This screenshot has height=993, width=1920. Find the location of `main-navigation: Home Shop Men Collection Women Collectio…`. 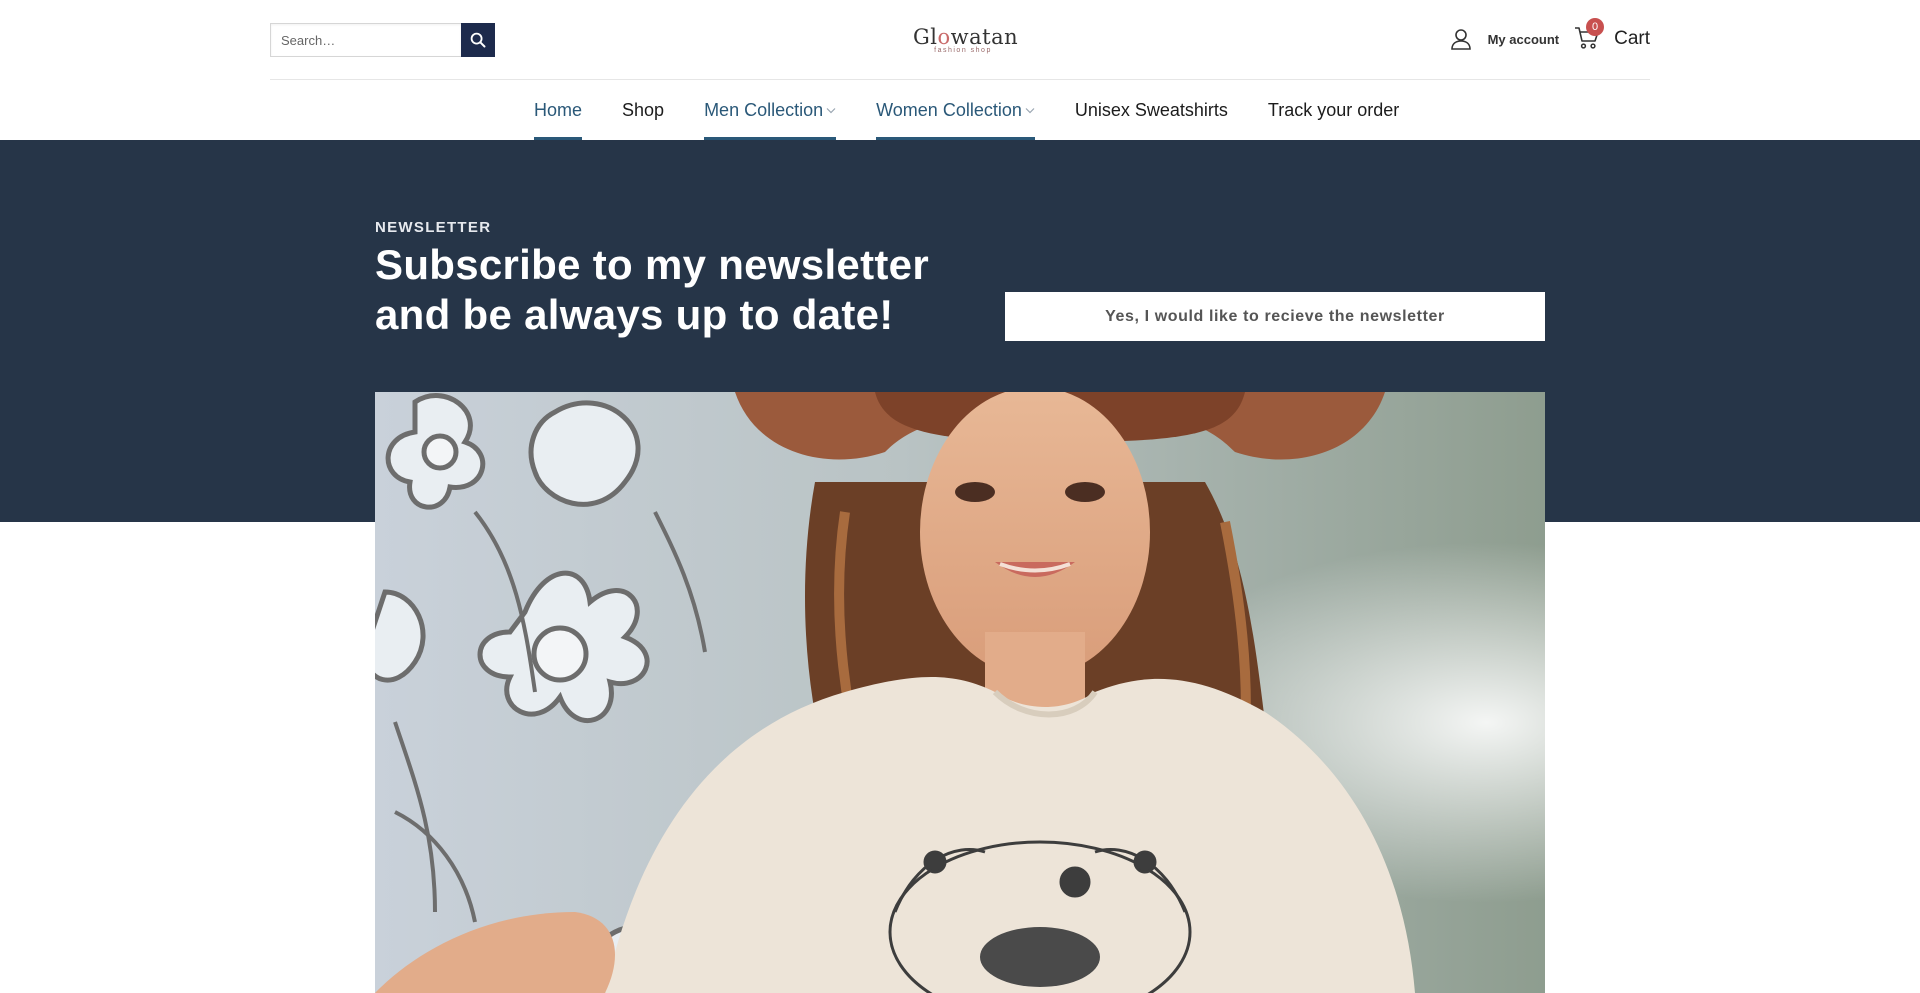

main-navigation: Home Shop Men Collection Women Collectio… is located at coordinates (960, 110).